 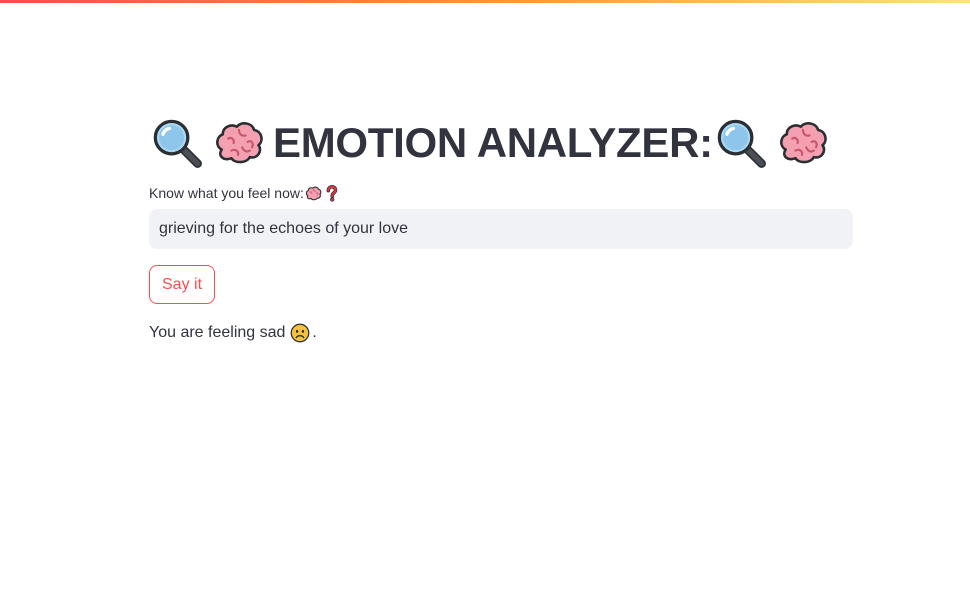 I want to click on question-mark-icon, so click(x=331, y=193).